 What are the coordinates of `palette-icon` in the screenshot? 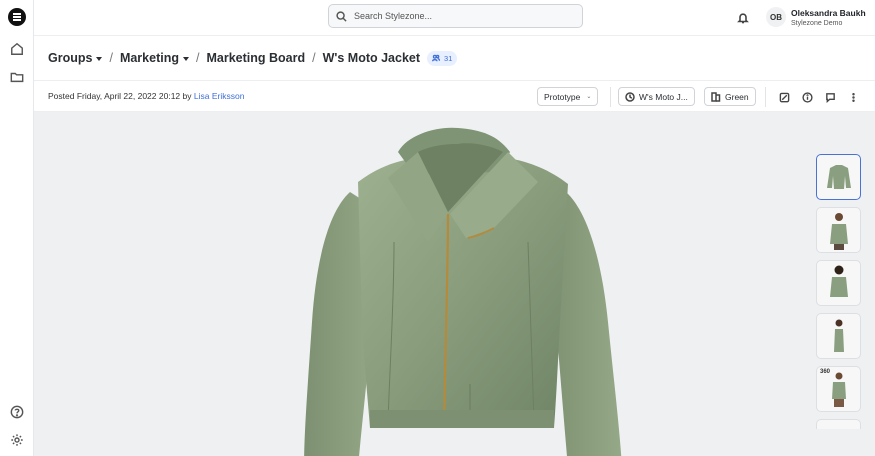 It's located at (716, 96).